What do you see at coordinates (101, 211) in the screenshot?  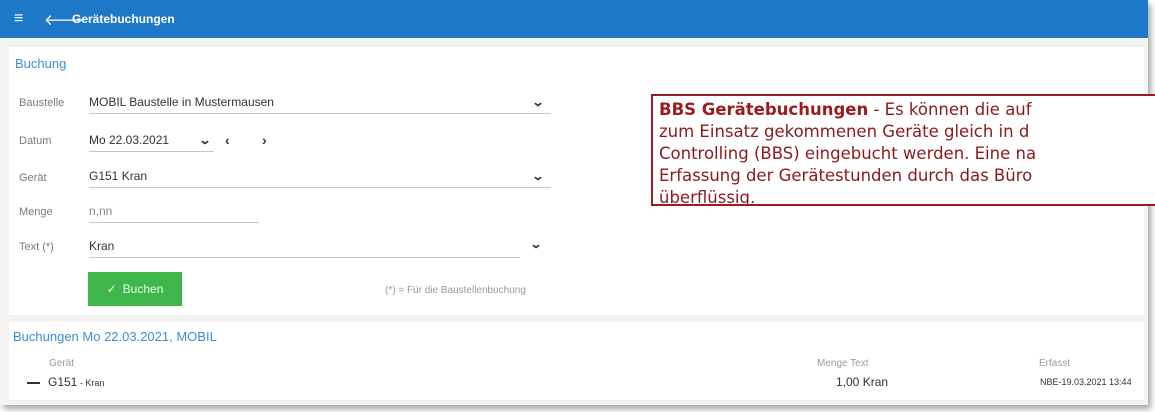 I see `menge-placeholder: n,nn` at bounding box center [101, 211].